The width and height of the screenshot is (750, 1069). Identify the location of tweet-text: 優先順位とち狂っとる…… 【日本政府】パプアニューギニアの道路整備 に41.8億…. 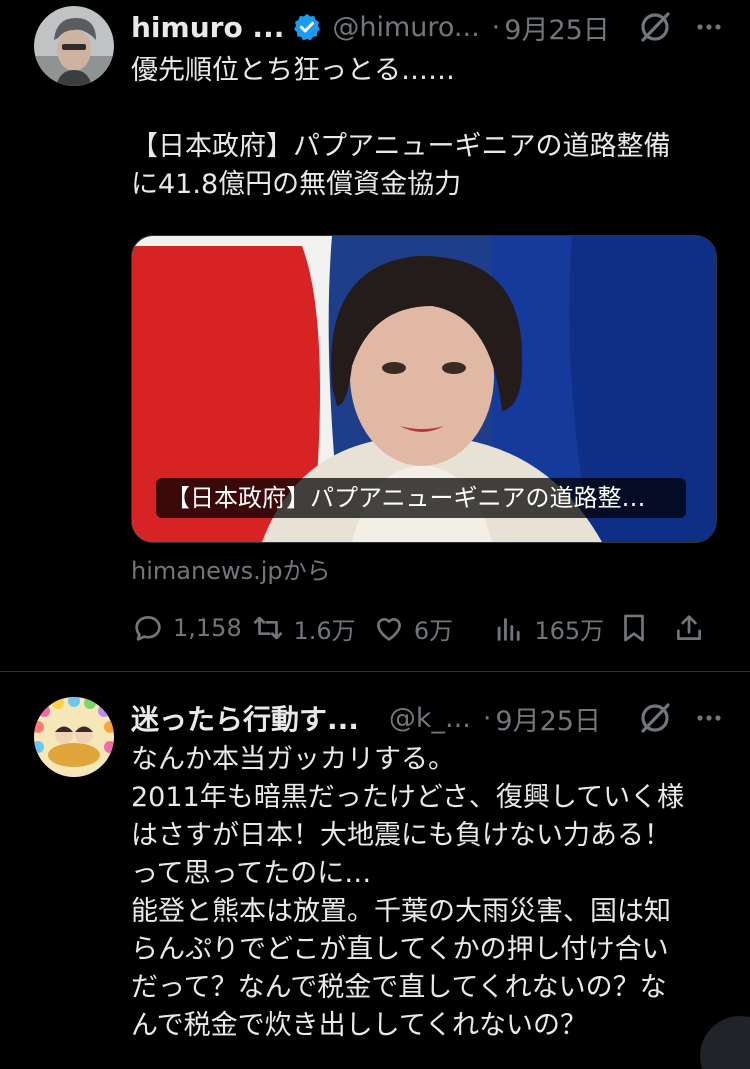
(401, 127).